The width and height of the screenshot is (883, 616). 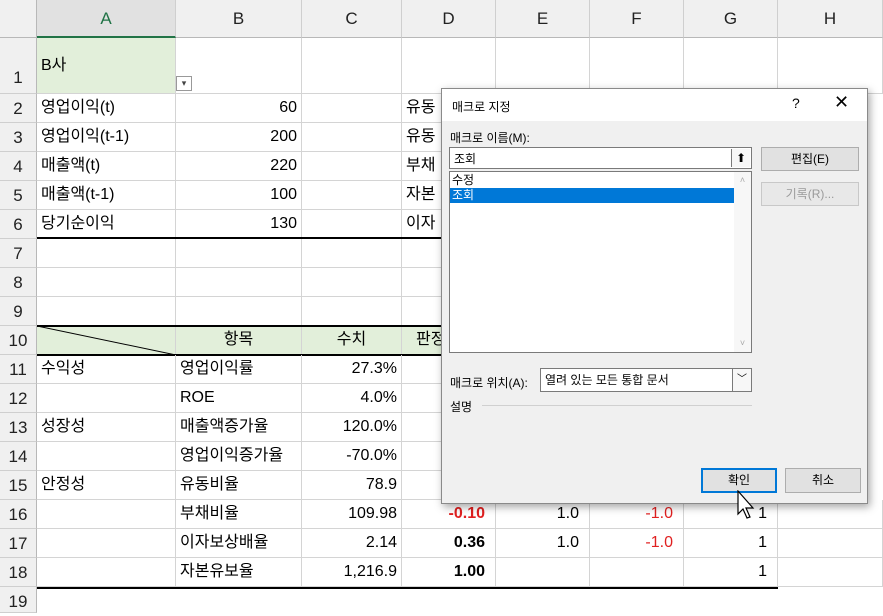 I want to click on cell-a10, so click(x=106, y=340).